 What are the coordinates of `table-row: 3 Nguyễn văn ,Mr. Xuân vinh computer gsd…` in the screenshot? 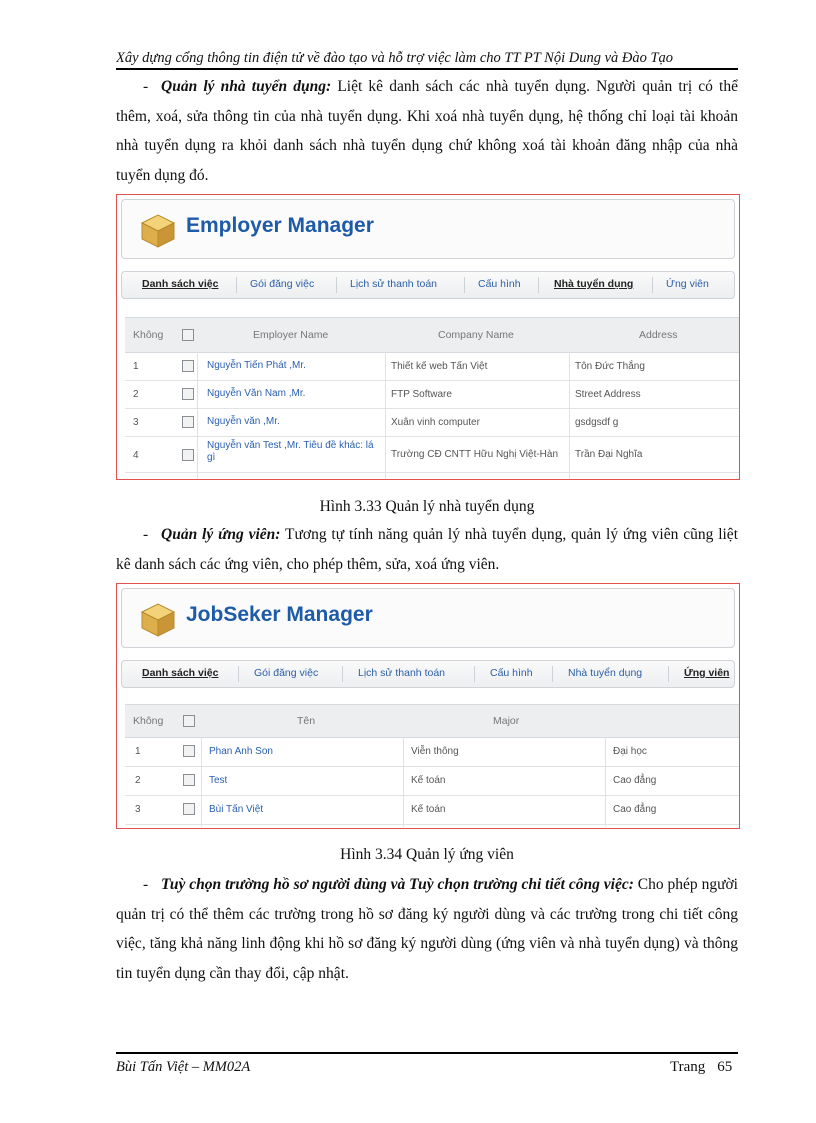 It's located at (432, 422).